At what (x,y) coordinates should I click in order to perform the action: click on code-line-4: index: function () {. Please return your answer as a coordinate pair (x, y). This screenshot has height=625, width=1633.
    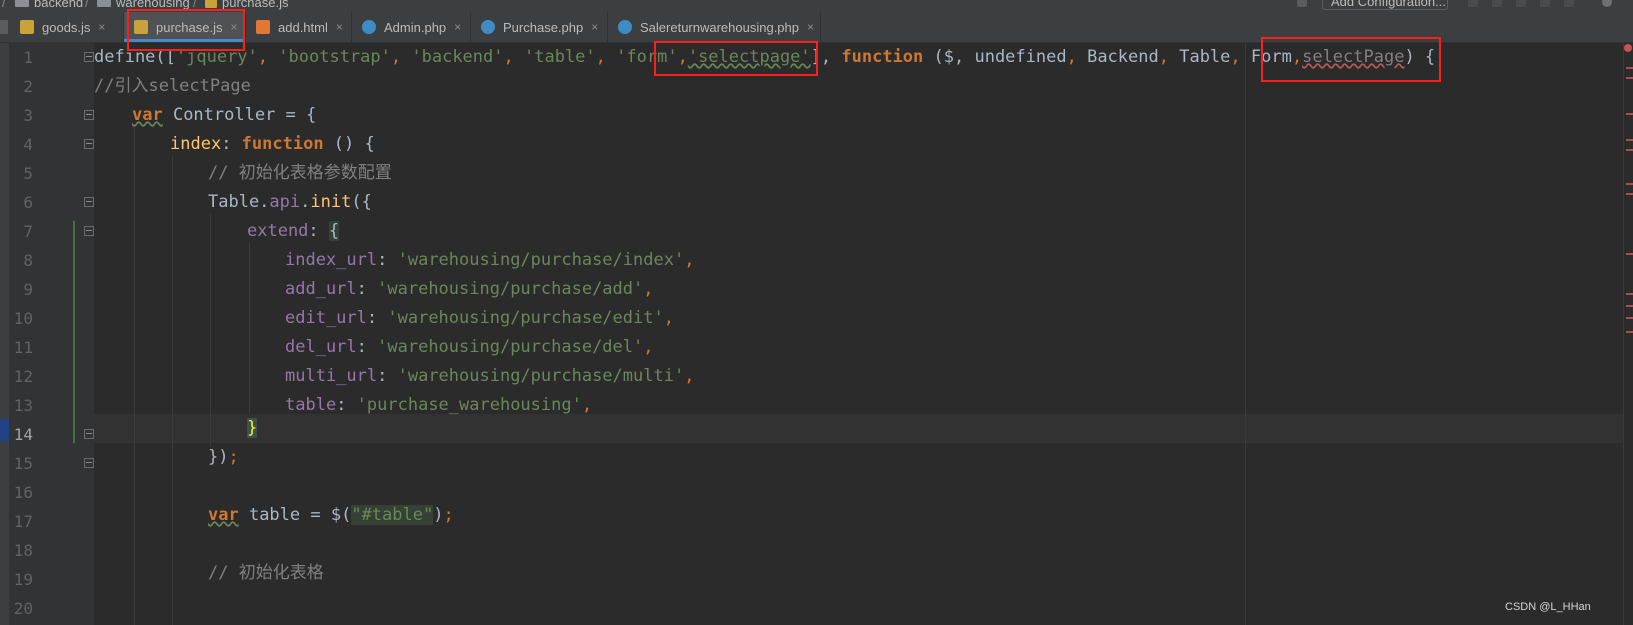
    Looking at the image, I should click on (272, 144).